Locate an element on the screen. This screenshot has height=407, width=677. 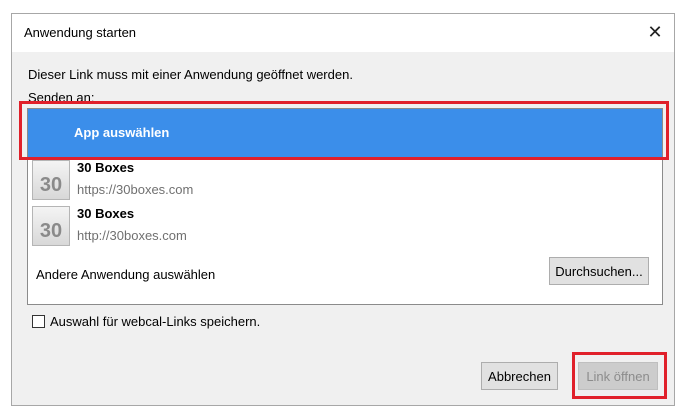
close-icon: ✕ is located at coordinates (655, 32).